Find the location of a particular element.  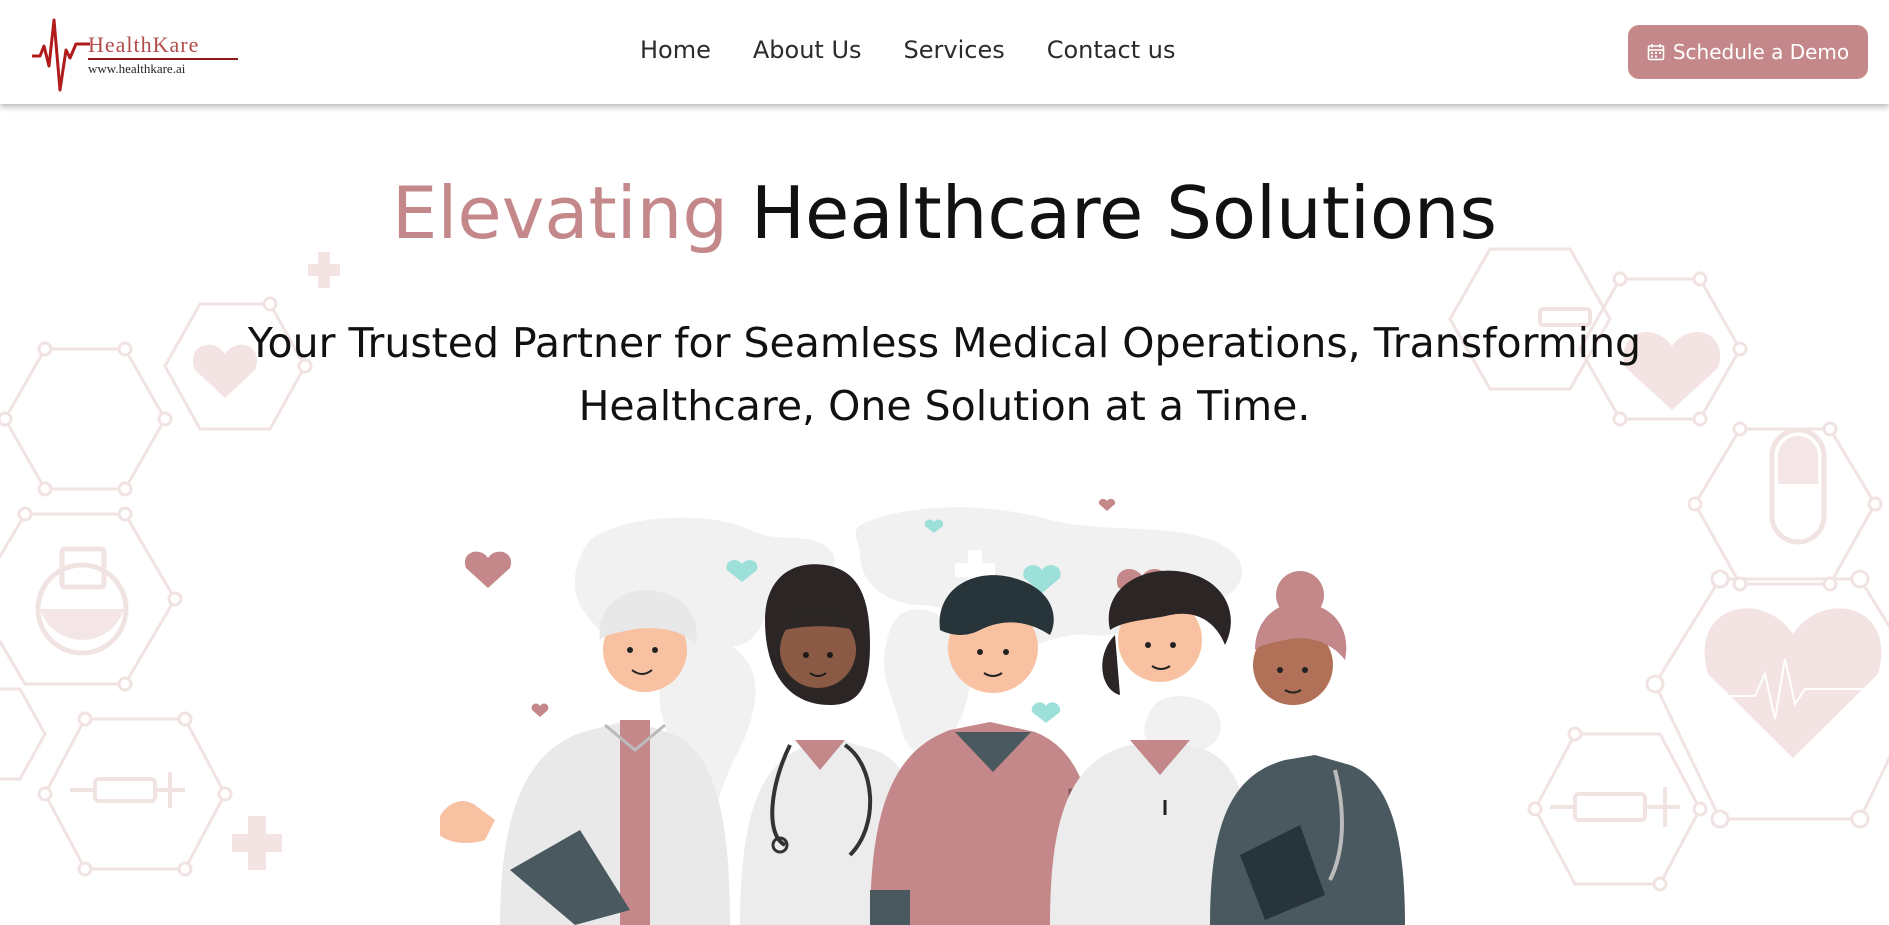

nav-contact-us: Contact us is located at coordinates (1111, 50).